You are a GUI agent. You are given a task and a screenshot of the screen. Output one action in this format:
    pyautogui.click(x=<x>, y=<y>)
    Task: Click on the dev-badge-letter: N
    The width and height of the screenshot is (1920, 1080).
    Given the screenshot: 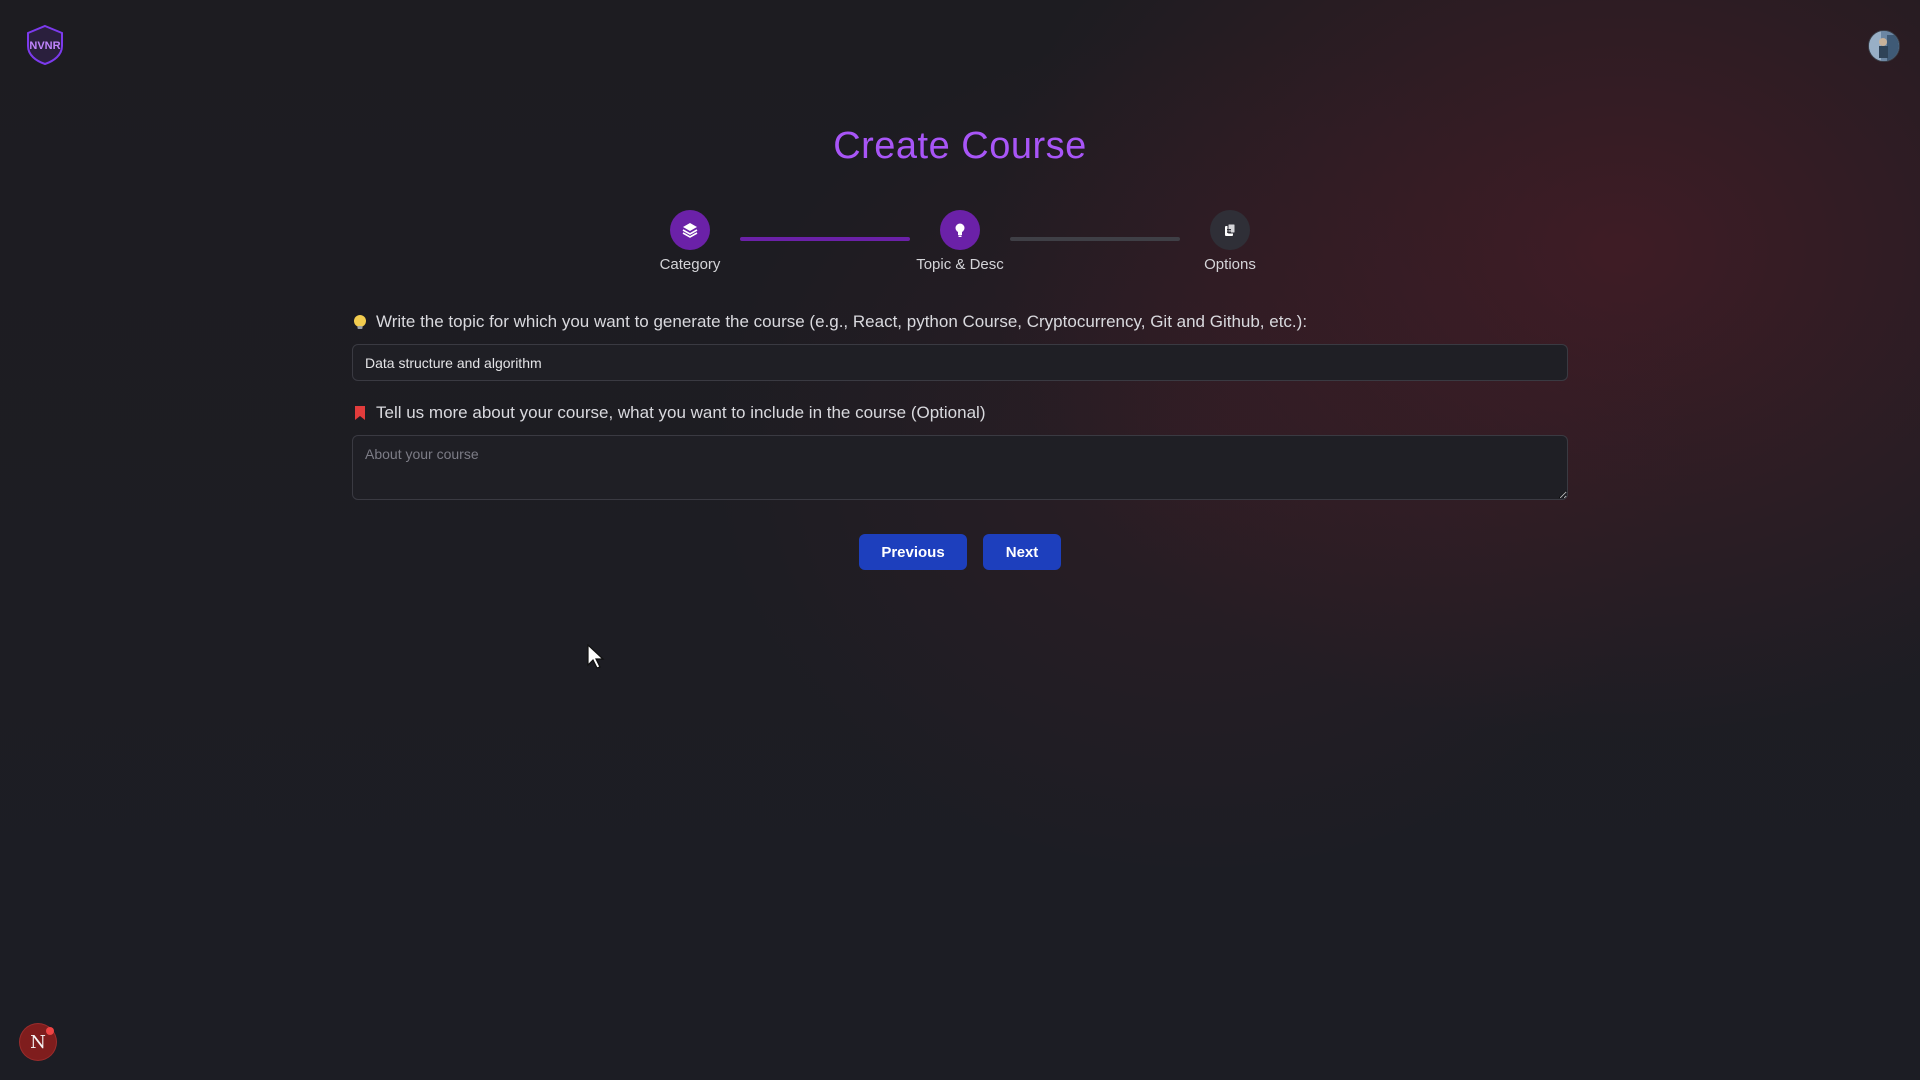 What is the action you would take?
    pyautogui.click(x=38, y=1042)
    